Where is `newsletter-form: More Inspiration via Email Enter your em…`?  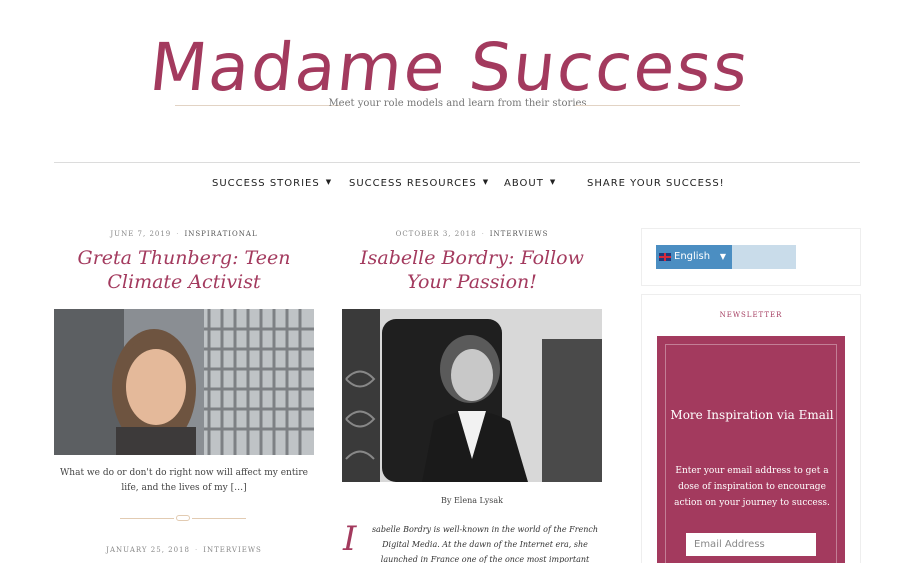 newsletter-form: More Inspiration via Email Enter your em… is located at coordinates (751, 449).